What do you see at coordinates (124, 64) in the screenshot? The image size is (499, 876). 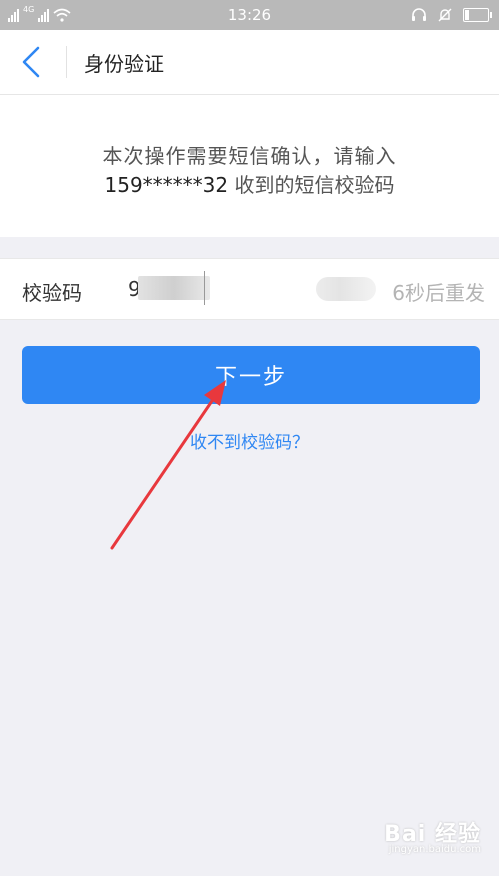 I see `page-title: 身份验证` at bounding box center [124, 64].